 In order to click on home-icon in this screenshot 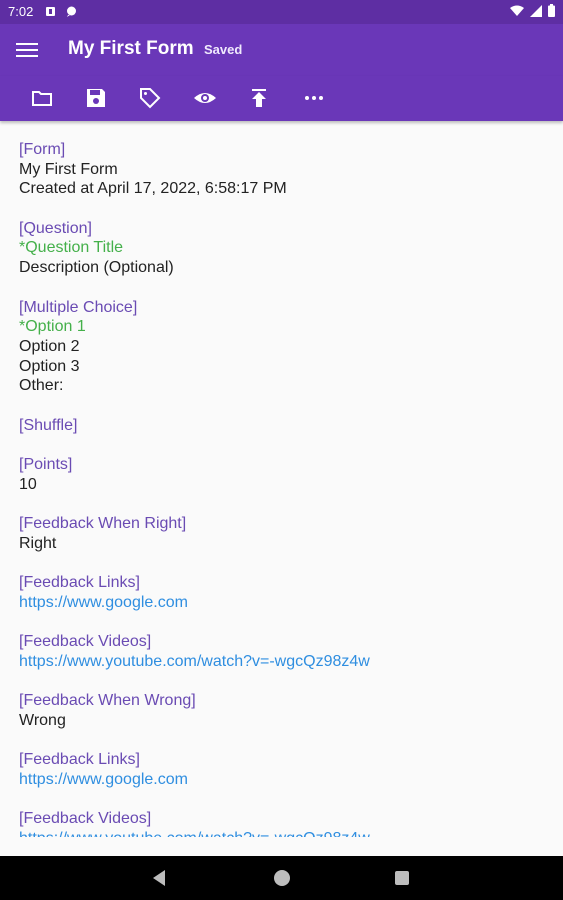, I will do `click(282, 878)`.